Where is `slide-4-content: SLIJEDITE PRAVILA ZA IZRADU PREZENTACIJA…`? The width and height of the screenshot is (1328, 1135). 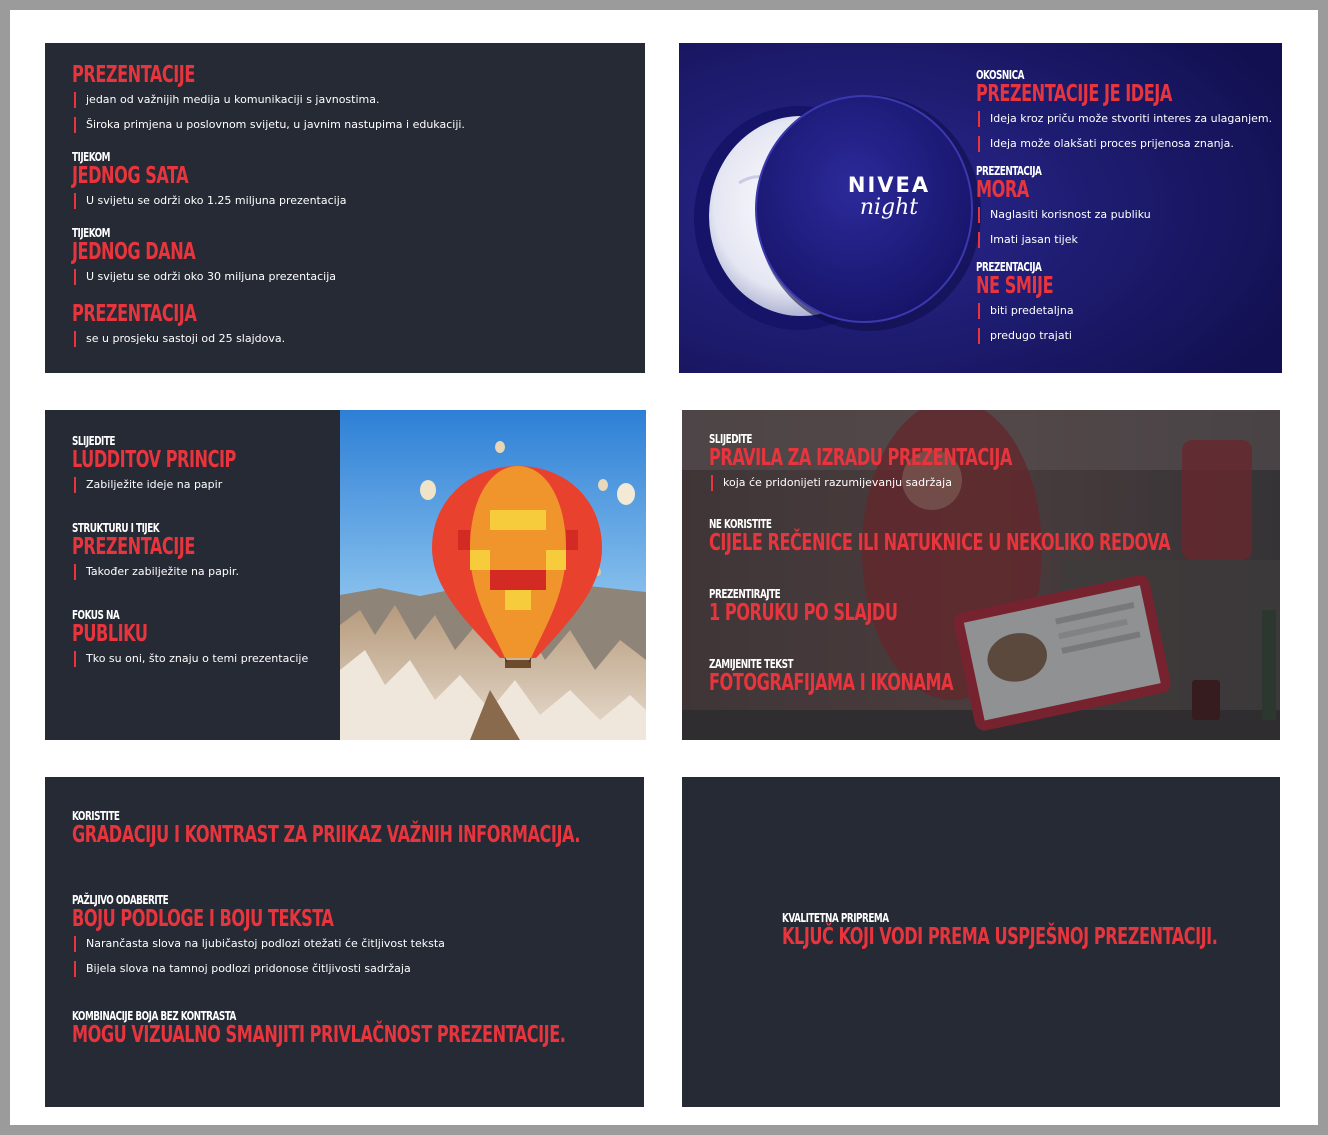 slide-4-content: SLIJEDITE PRAVILA ZA IZRADU PREZENTACIJA… is located at coordinates (989, 572).